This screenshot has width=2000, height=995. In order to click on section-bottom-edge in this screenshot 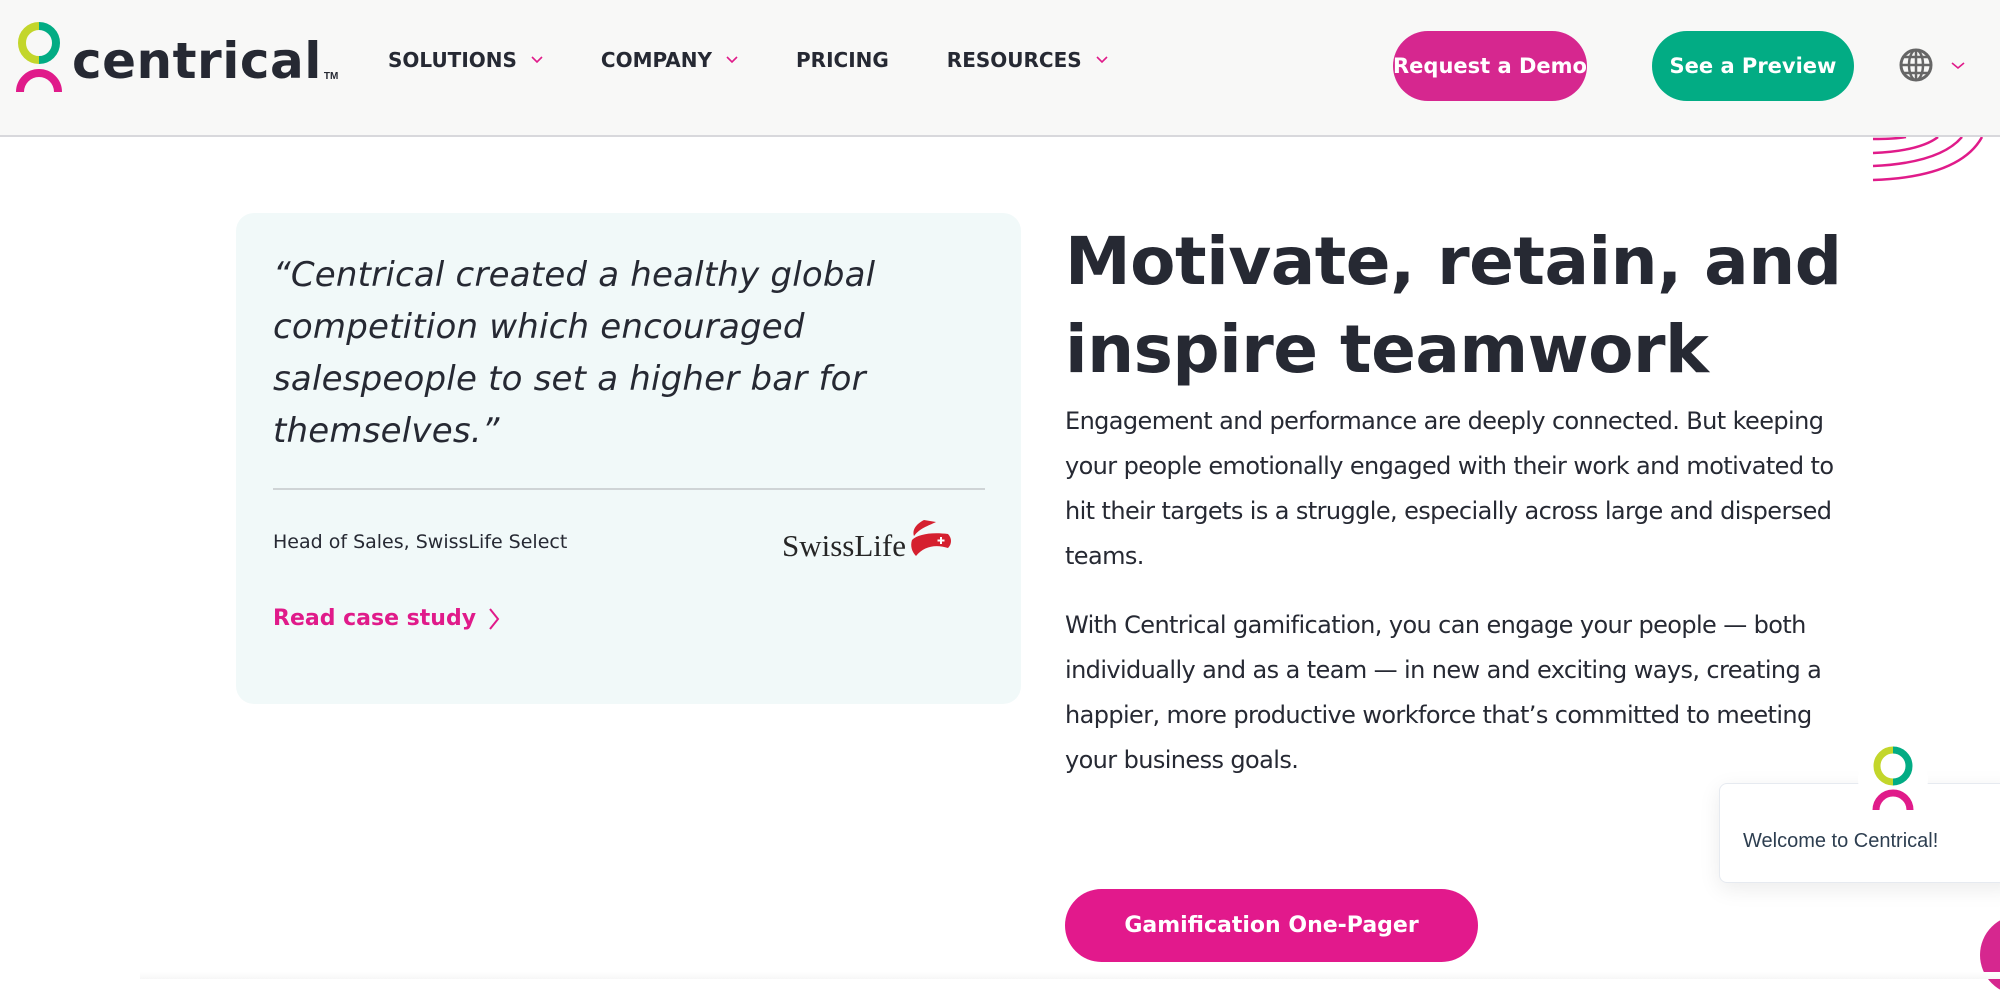, I will do `click(1070, 975)`.